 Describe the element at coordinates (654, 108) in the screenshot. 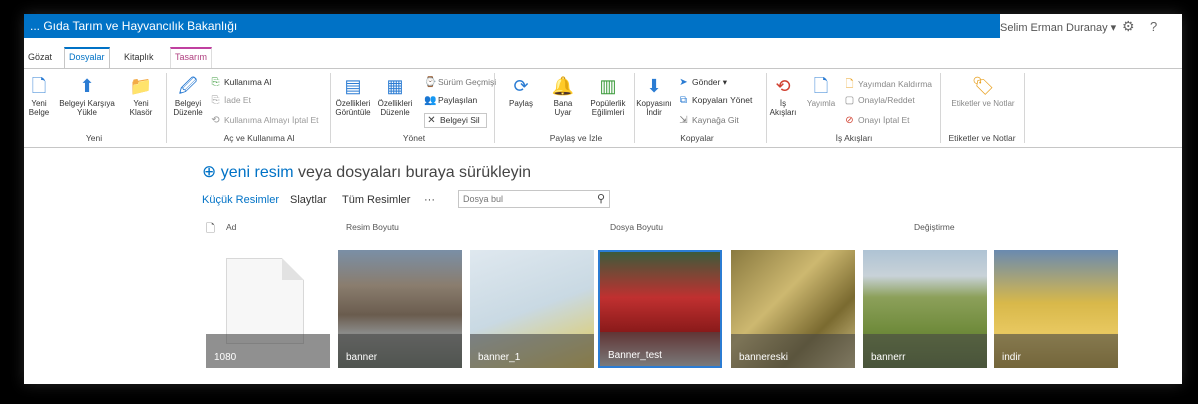

I see `download-copy-label: Kopyasını İndir` at that location.